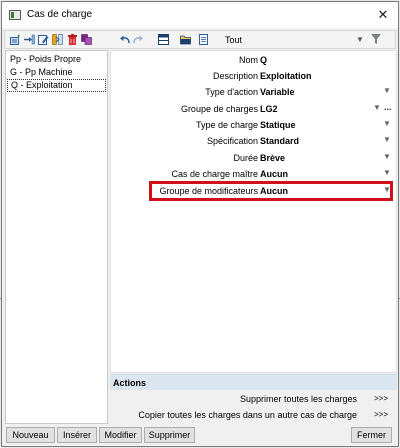 This screenshot has height=448, width=400. What do you see at coordinates (200, 15) in the screenshot?
I see `title-bar: Cas de charge ✕` at bounding box center [200, 15].